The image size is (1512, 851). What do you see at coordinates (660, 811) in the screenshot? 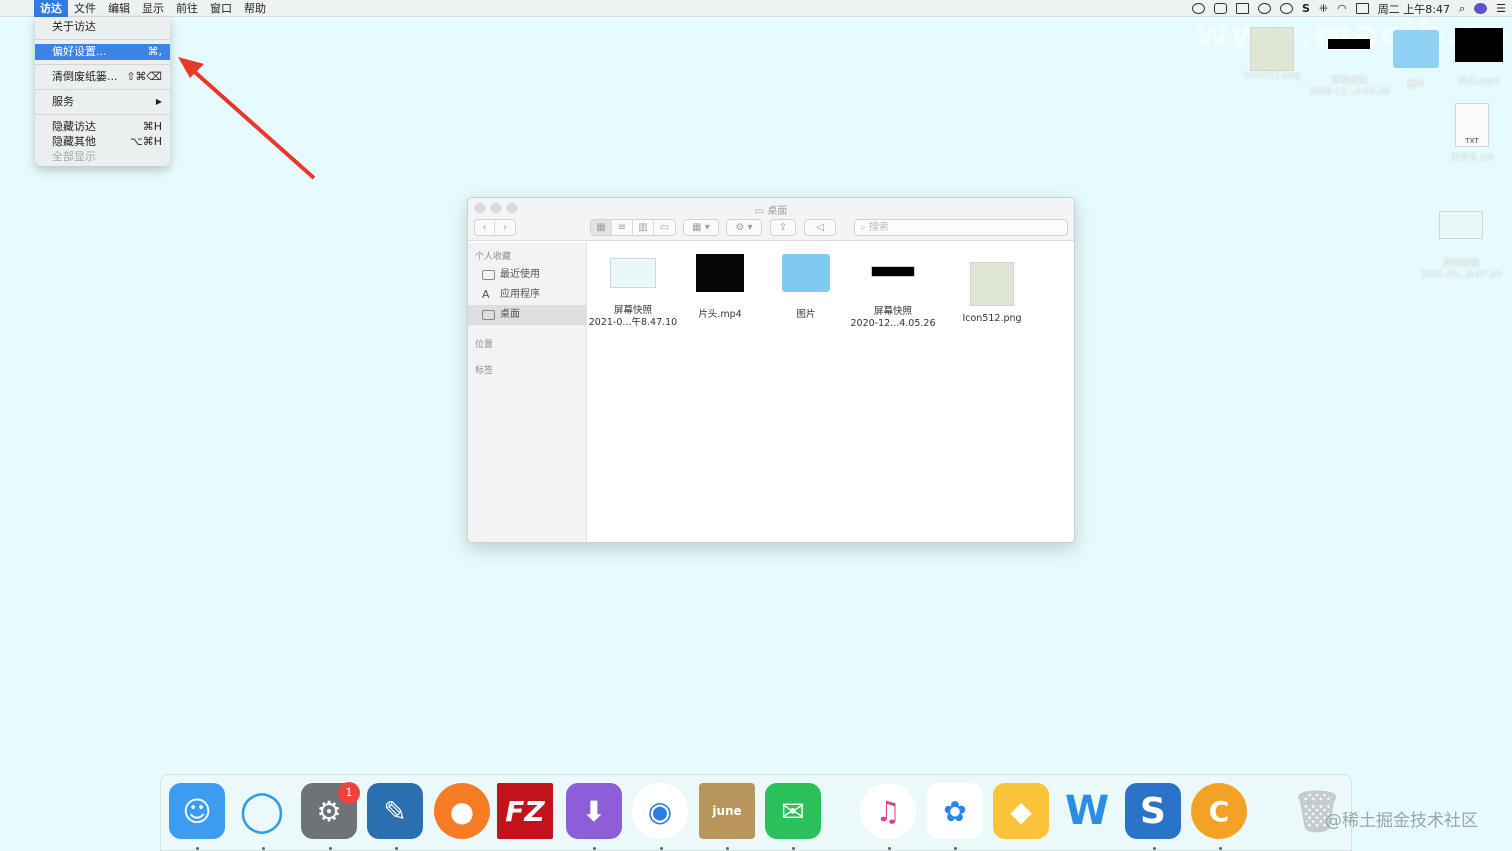
I see `dock-chrome: ◉` at bounding box center [660, 811].